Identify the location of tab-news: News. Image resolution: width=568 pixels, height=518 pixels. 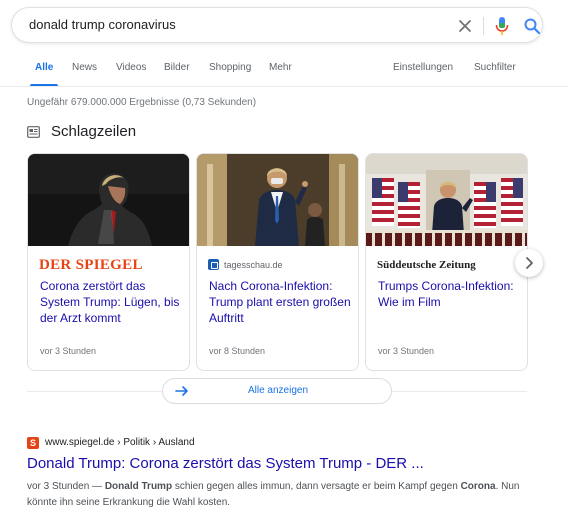
(84, 67).